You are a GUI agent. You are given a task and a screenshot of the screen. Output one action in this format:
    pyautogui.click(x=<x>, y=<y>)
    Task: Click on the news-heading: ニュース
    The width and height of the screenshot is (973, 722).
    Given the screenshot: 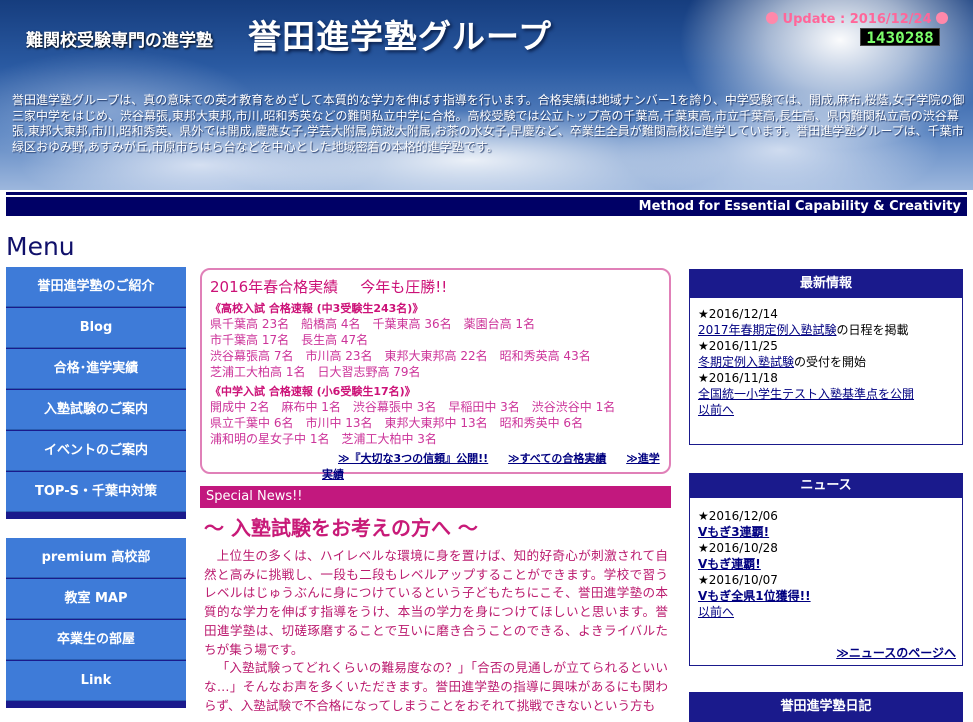 What is the action you would take?
    pyautogui.click(x=826, y=486)
    